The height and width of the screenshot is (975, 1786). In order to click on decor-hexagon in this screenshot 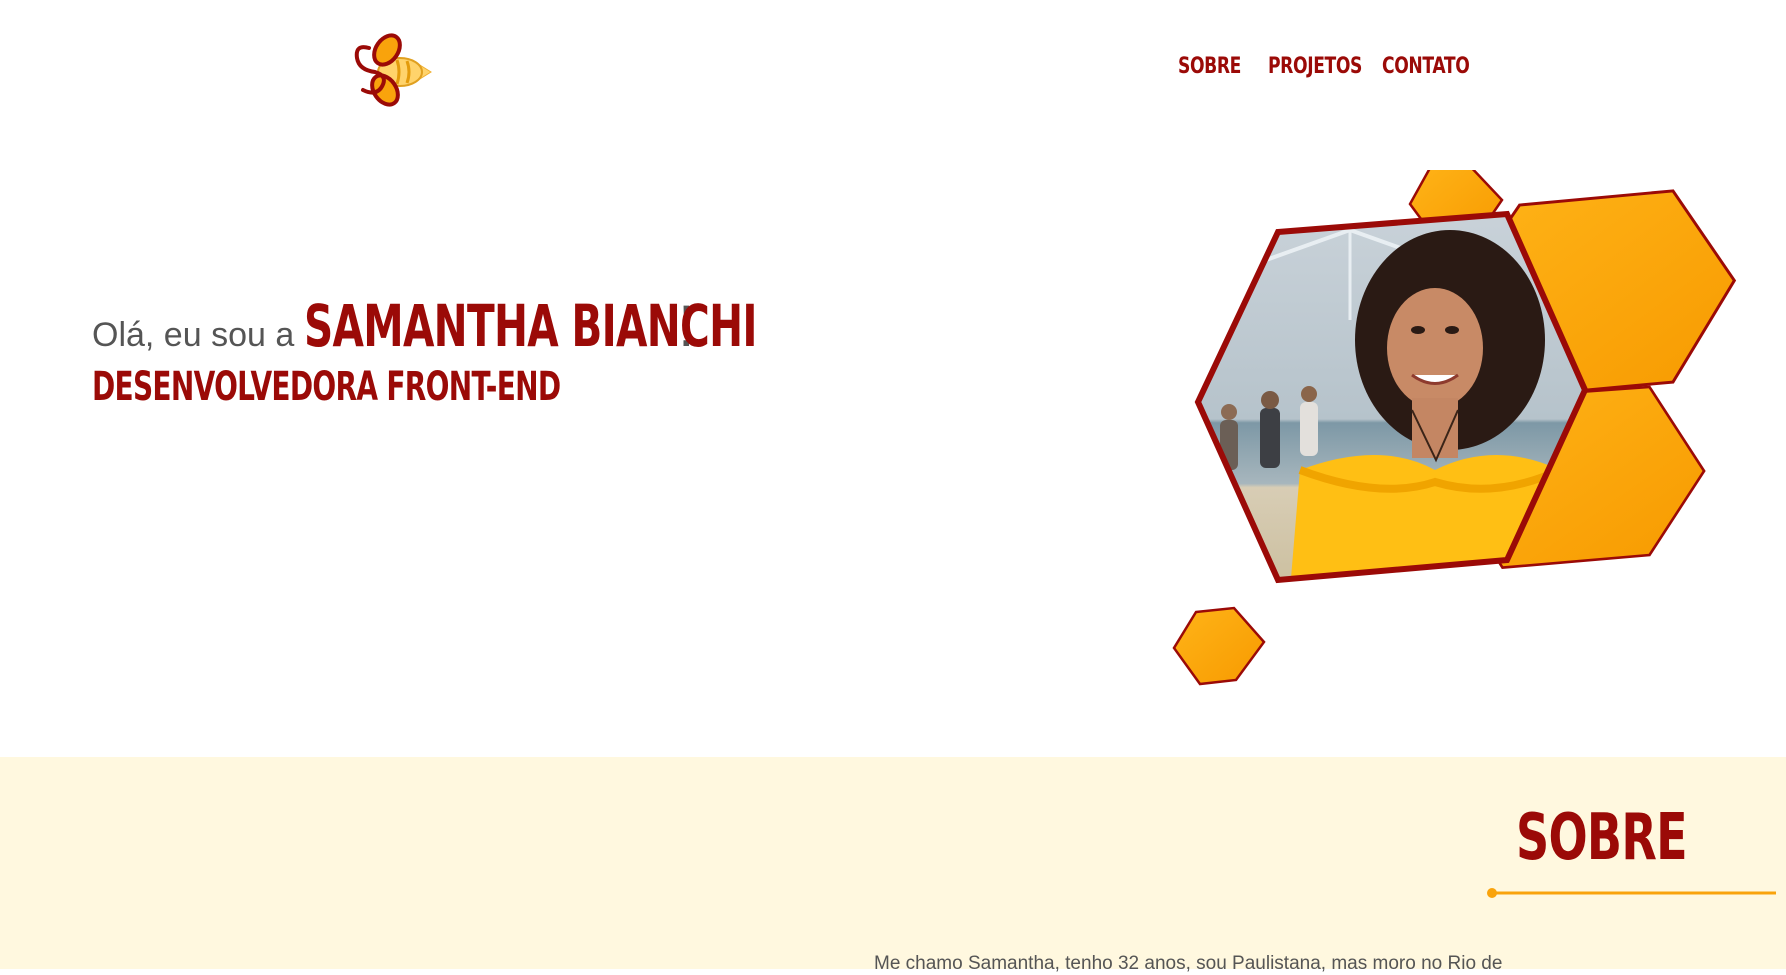, I will do `click(1219, 646)`.